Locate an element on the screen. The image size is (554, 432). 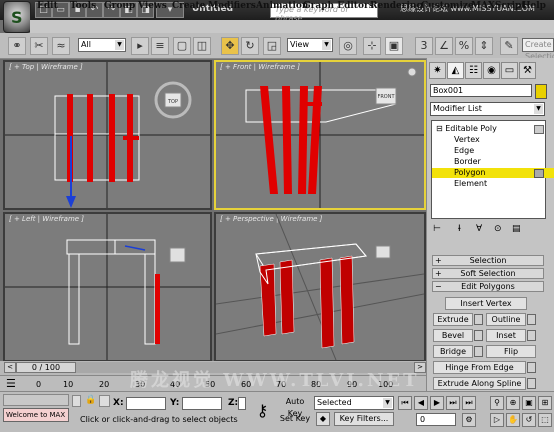
create-tab-icon: ✷ is located at coordinates (437, 70).